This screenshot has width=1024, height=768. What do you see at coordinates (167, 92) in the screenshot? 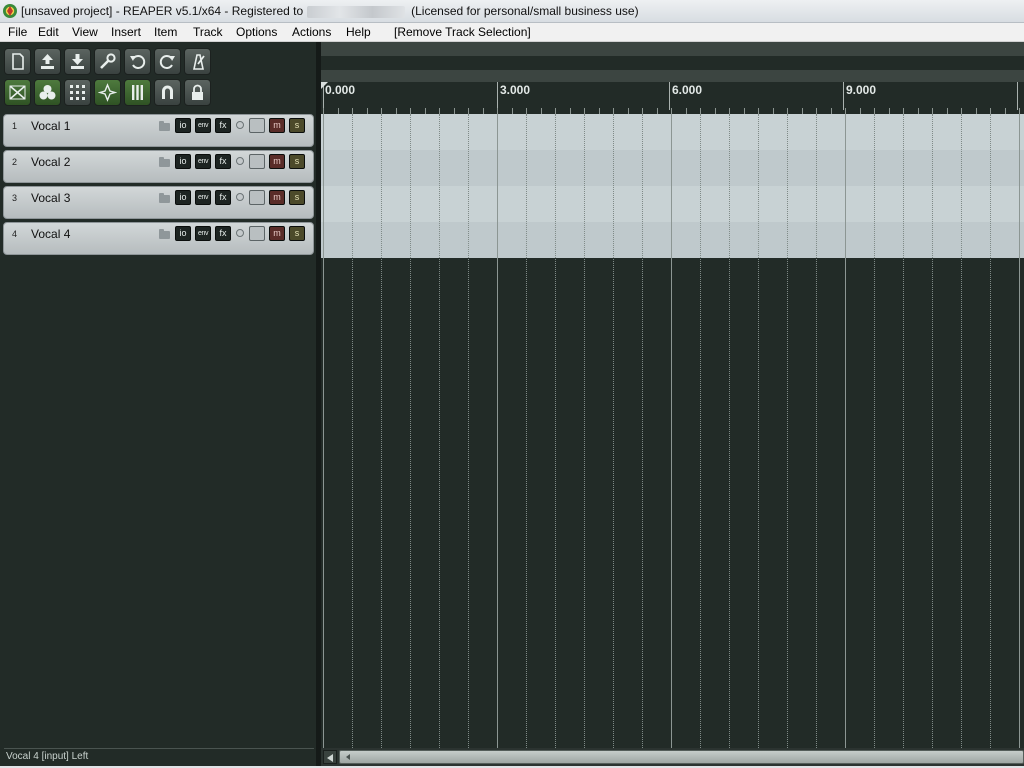
I see `magnet-icon` at bounding box center [167, 92].